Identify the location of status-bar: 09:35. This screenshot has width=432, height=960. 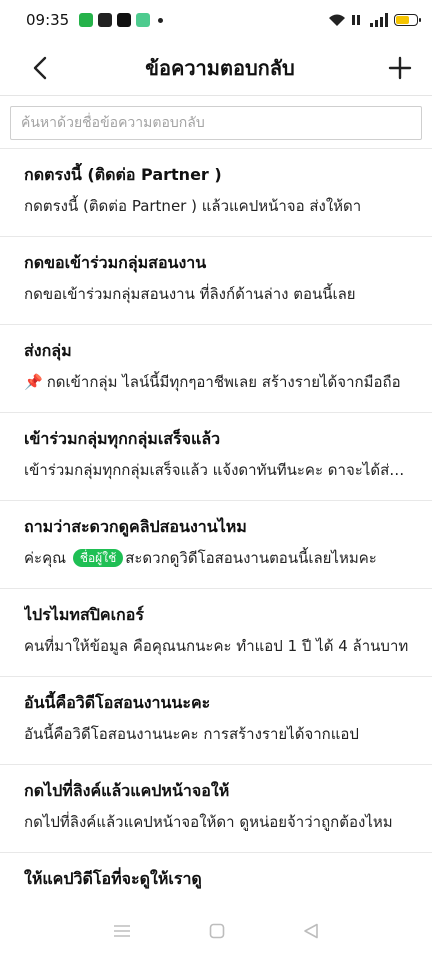
(216, 20).